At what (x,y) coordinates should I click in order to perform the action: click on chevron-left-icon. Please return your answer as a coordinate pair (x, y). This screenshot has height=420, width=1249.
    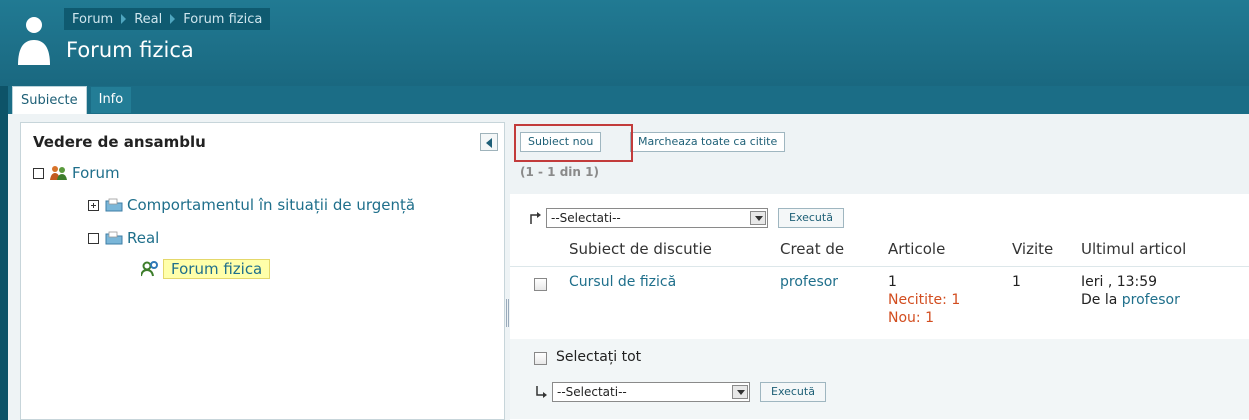
    Looking at the image, I should click on (489, 143).